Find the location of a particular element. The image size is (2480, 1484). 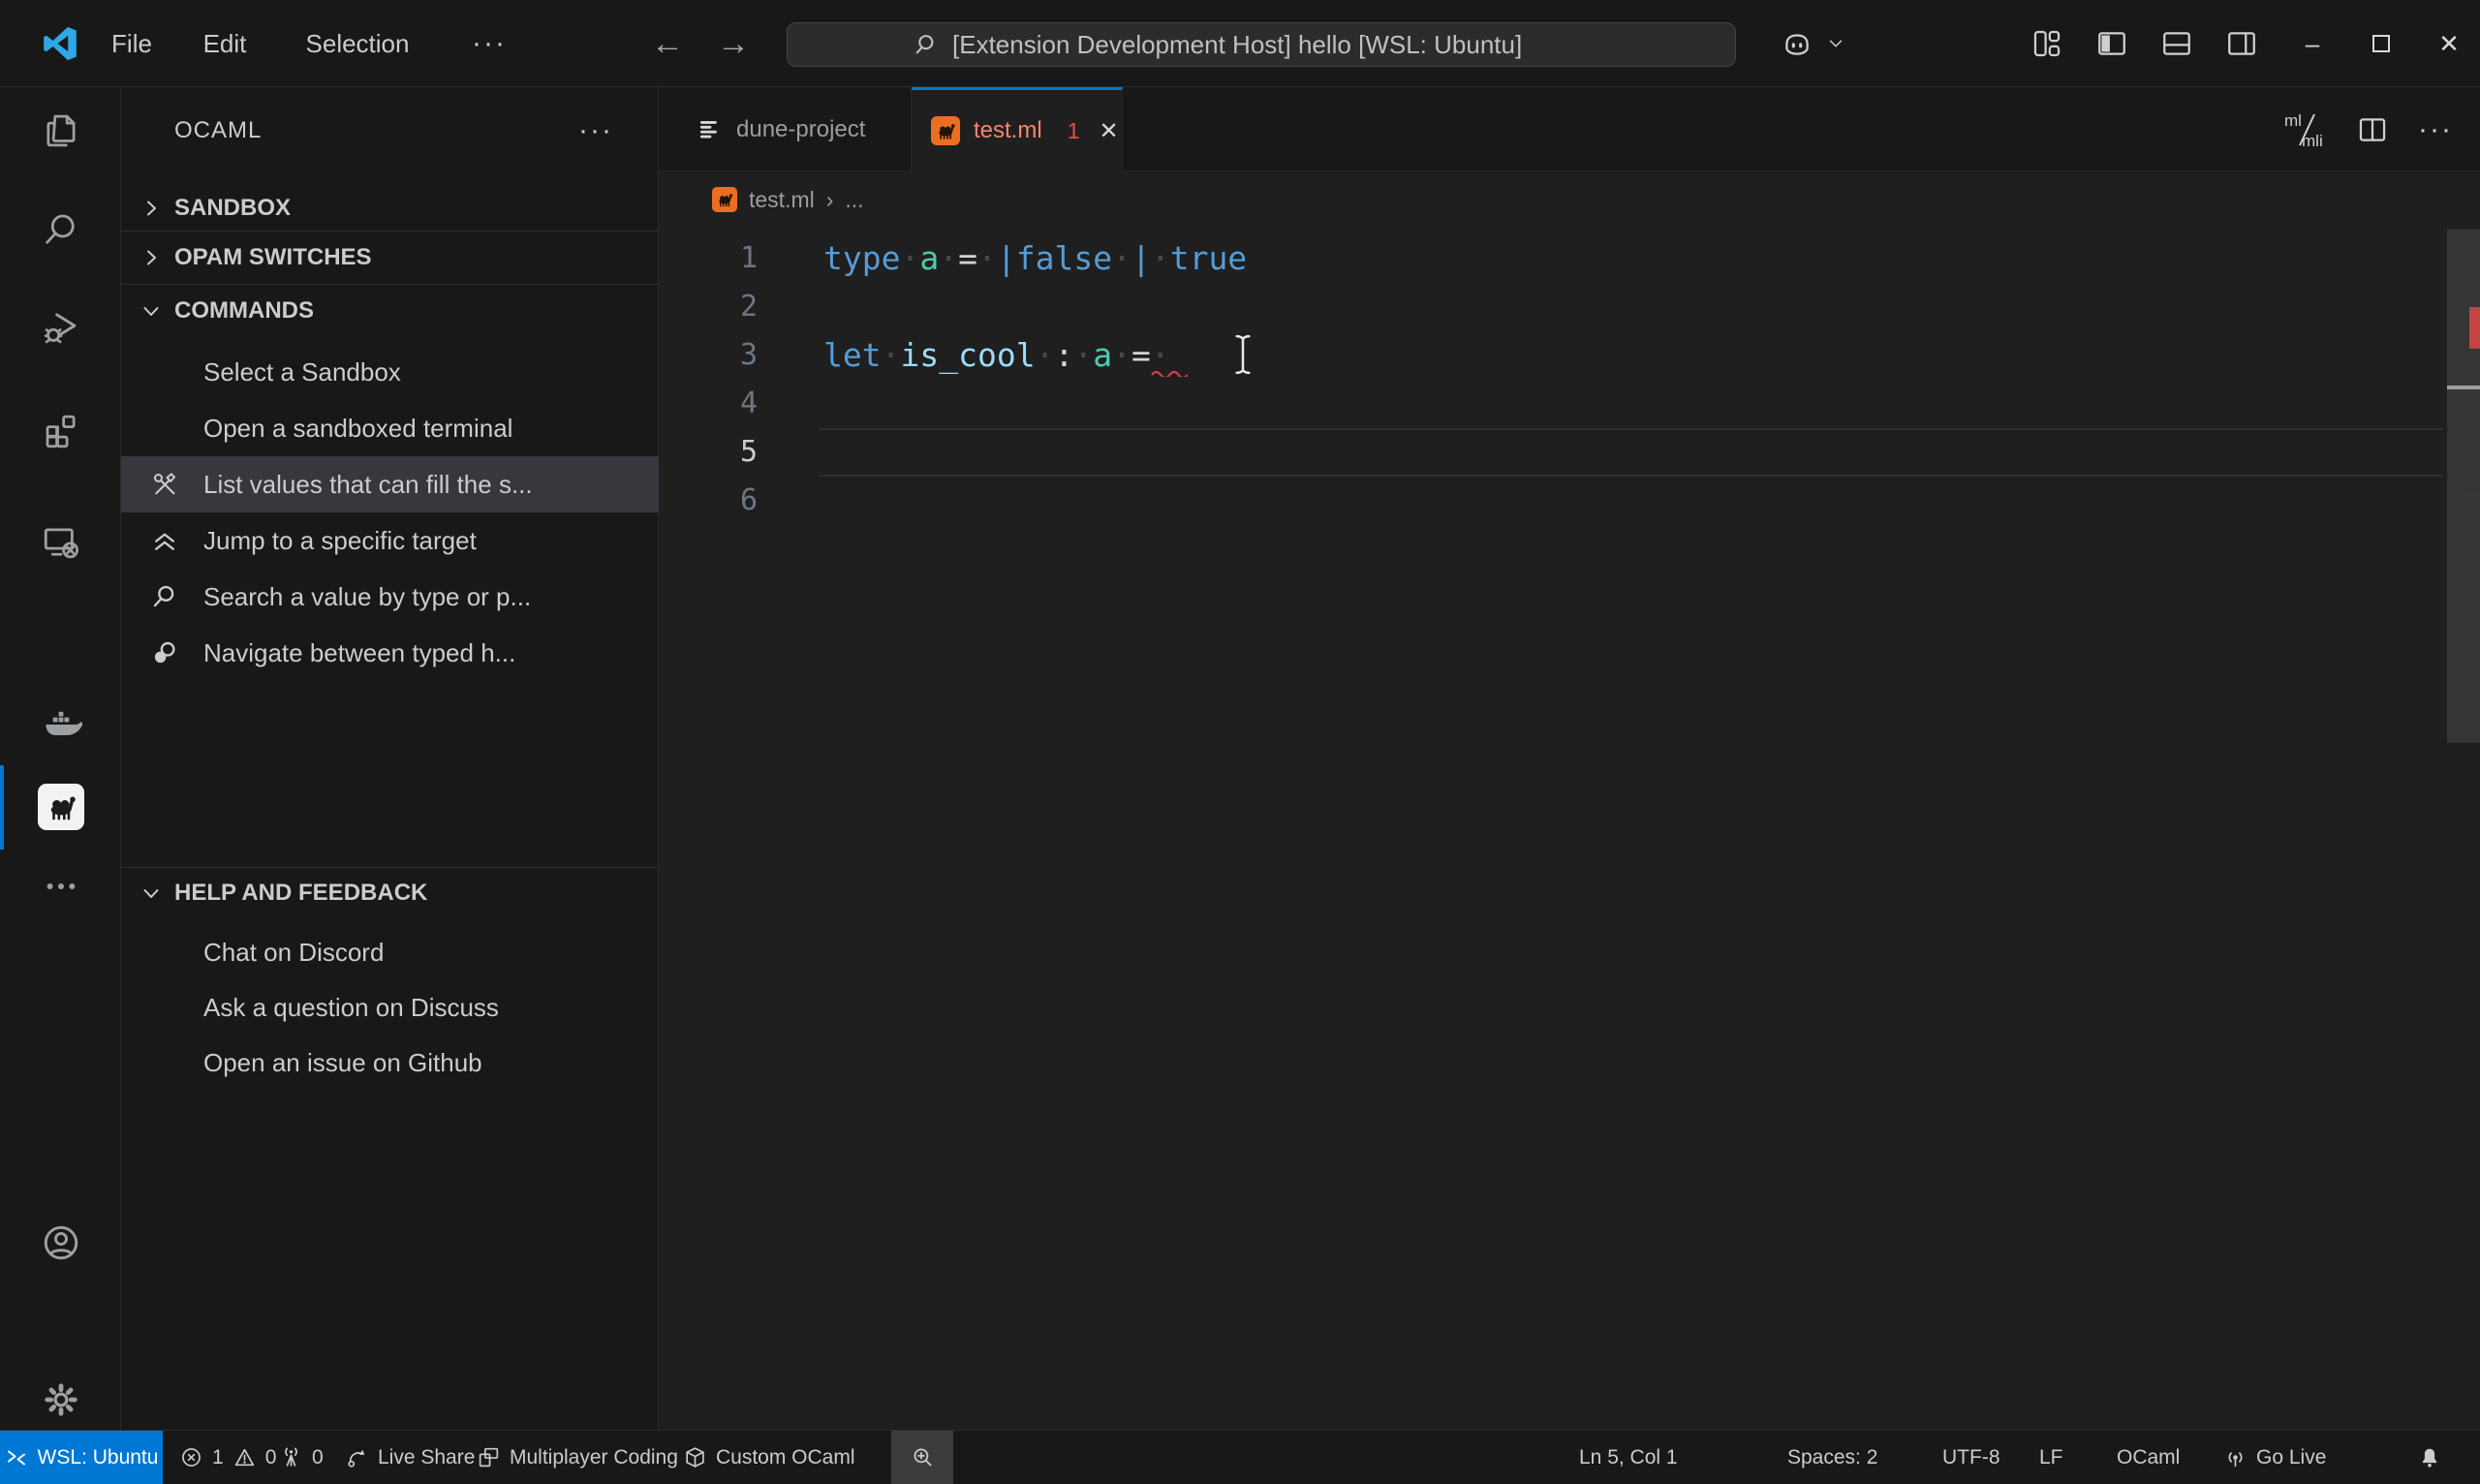

tab-dune-project: dune-project is located at coordinates (785, 129).